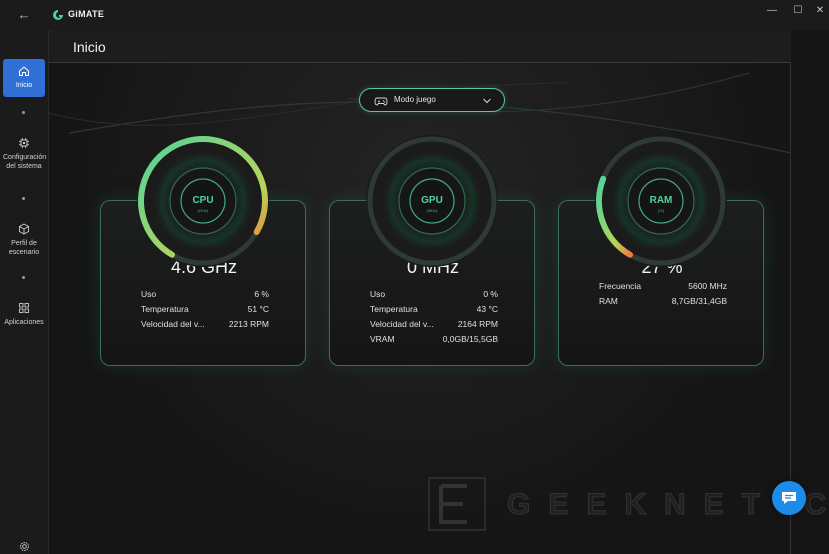 This screenshot has width=829, height=554. Describe the element at coordinates (248, 324) in the screenshot. I see `row-value: 2213 RPM` at that location.